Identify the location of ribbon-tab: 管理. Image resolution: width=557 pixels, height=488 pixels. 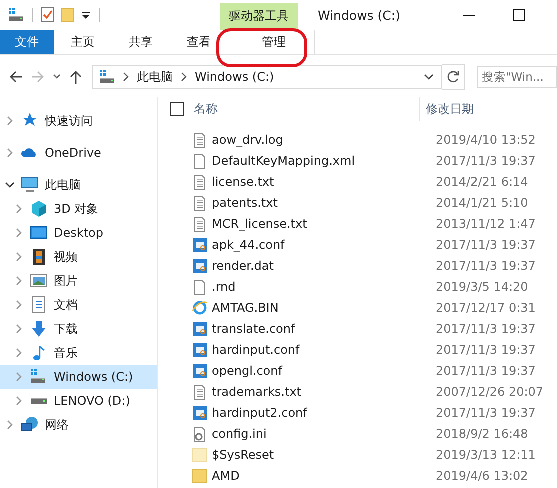
(274, 42).